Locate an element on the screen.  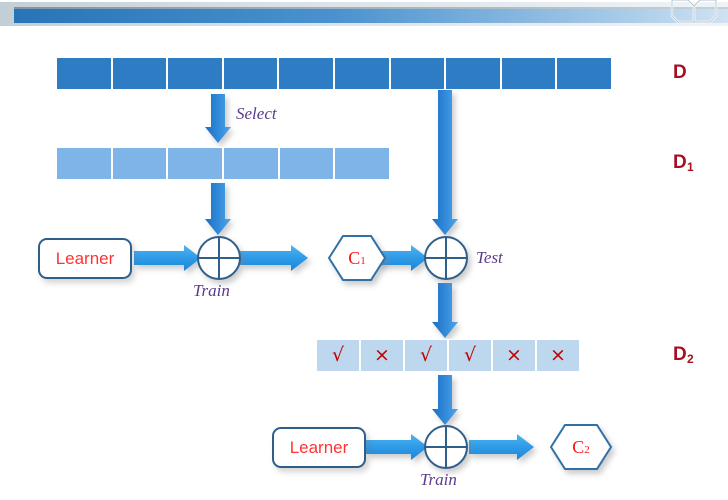
dataset-d2-label: D2 is located at coordinates (684, 355).